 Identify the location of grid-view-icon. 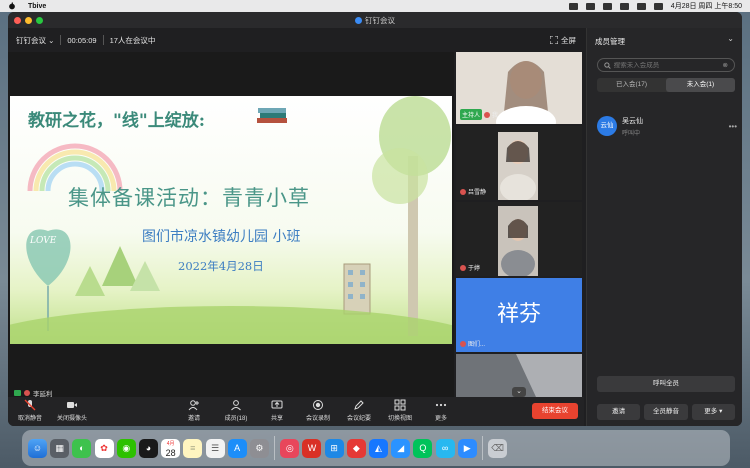
(400, 405).